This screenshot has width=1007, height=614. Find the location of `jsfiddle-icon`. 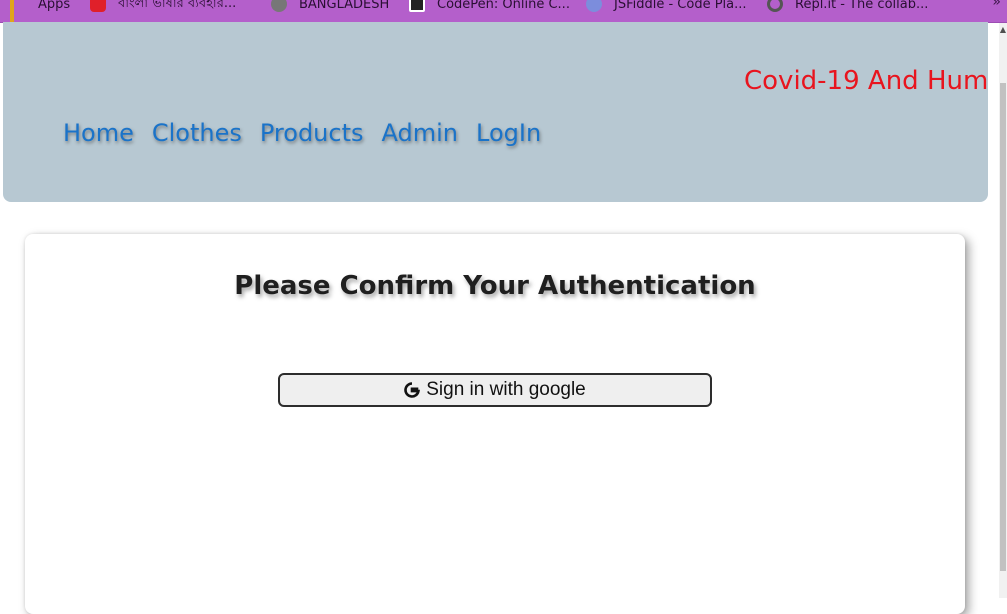

jsfiddle-icon is located at coordinates (594, 6).